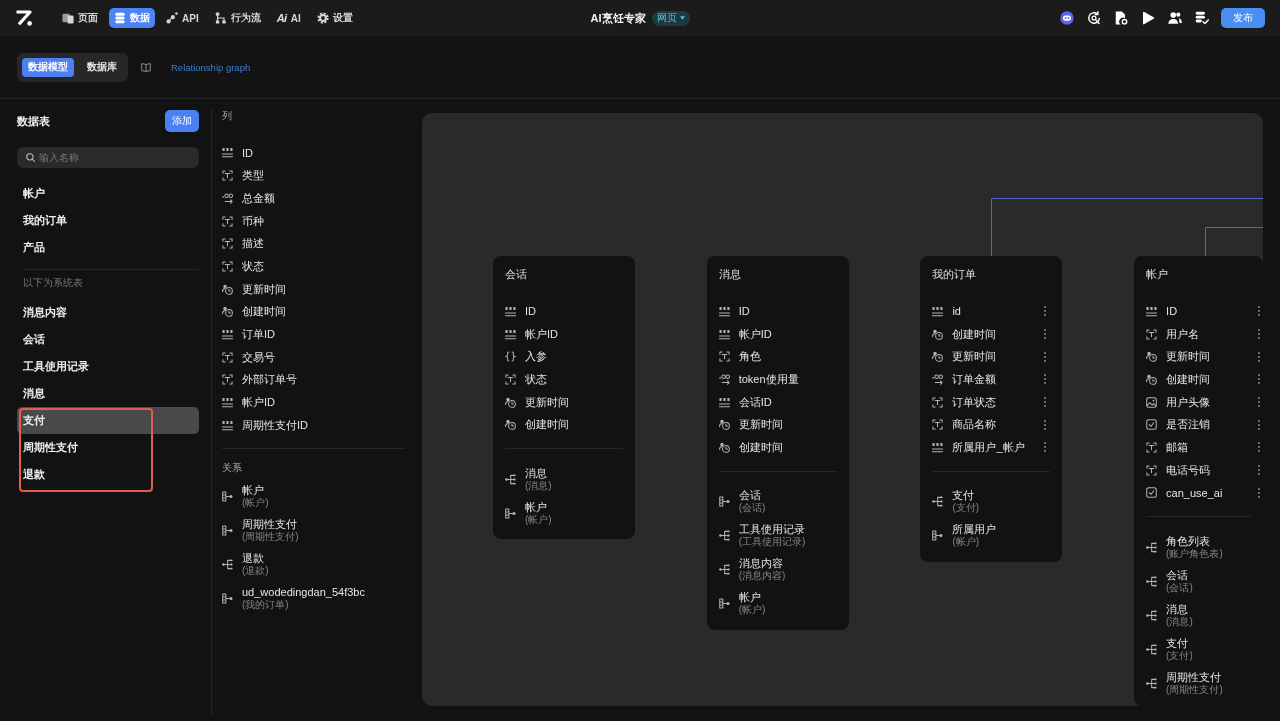 This screenshot has height=721, width=1280. I want to click on card-title: 消息, so click(730, 274).